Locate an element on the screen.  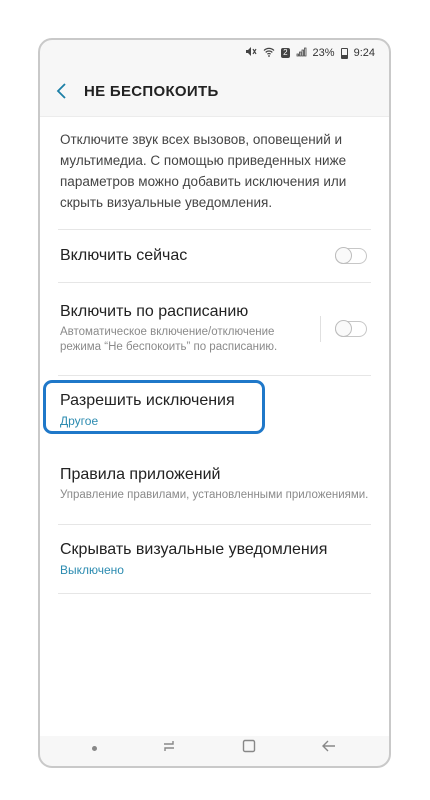
signal-icon is located at coordinates (301, 53).